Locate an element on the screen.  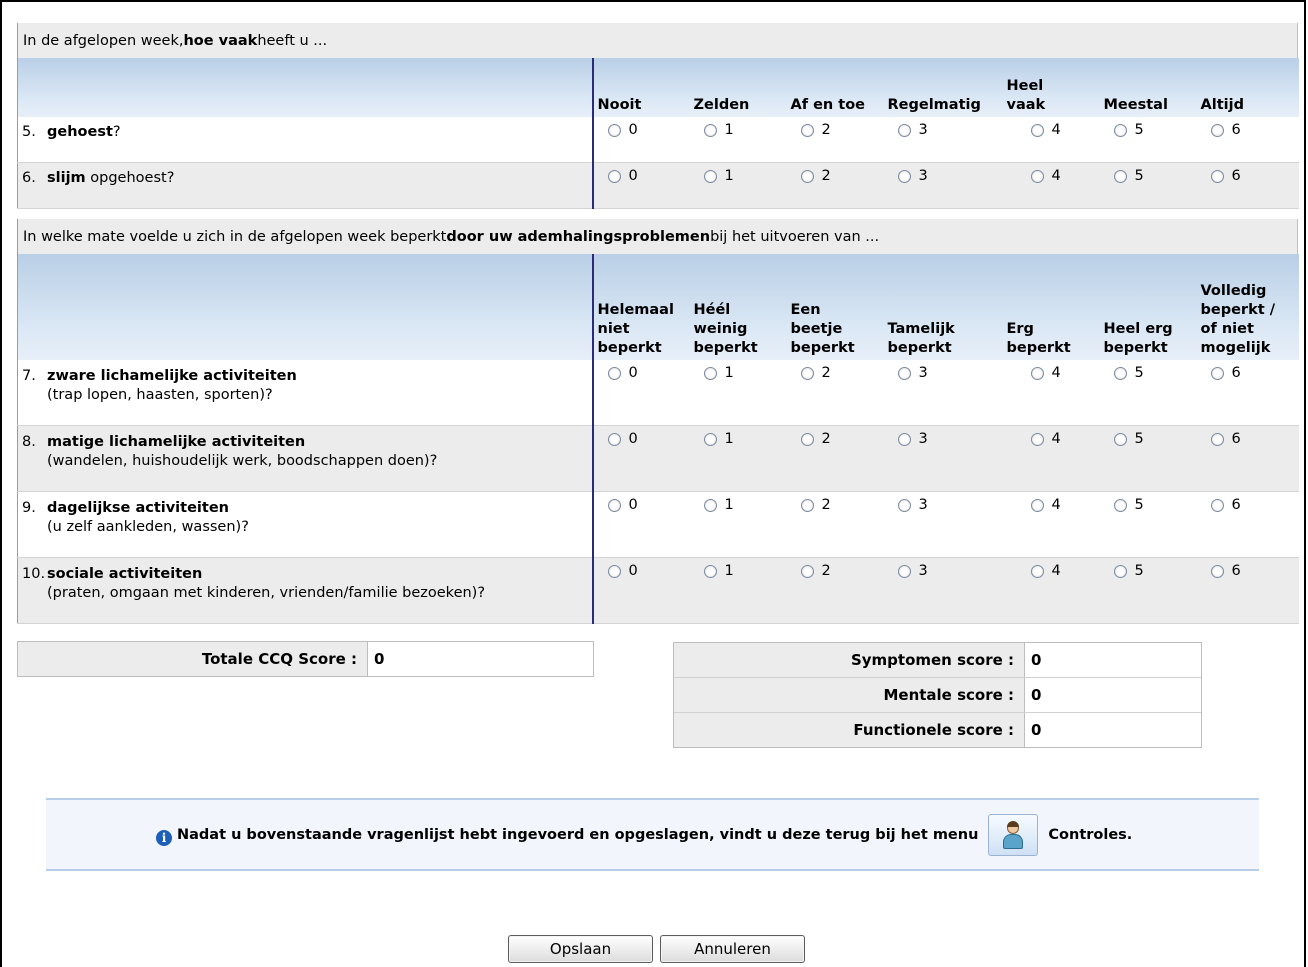
controles-menu-button is located at coordinates (1013, 834).